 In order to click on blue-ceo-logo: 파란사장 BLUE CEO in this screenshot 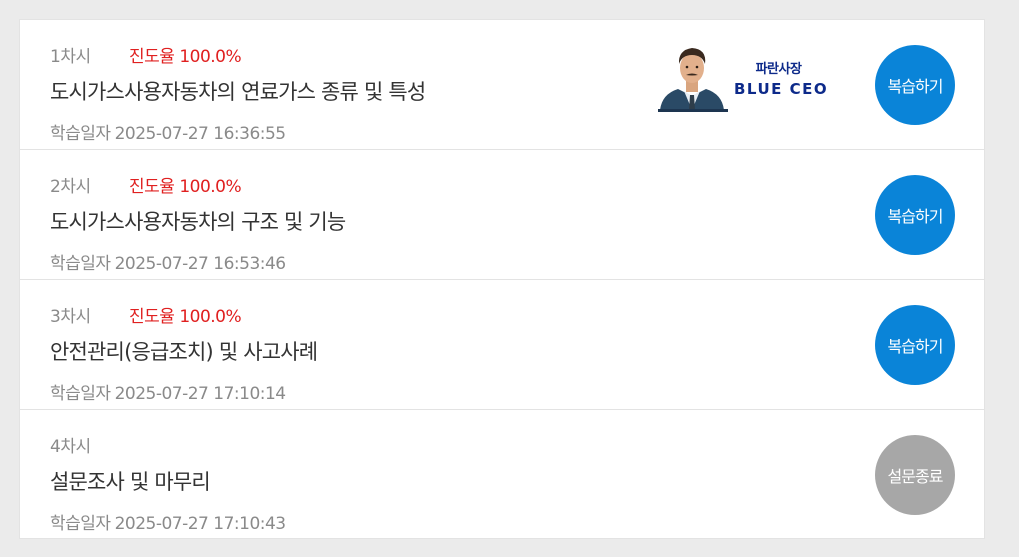, I will do `click(743, 77)`.